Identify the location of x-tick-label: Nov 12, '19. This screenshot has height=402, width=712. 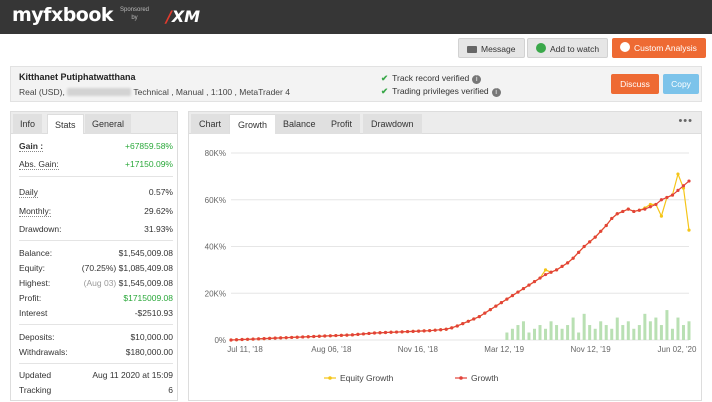
(590, 349).